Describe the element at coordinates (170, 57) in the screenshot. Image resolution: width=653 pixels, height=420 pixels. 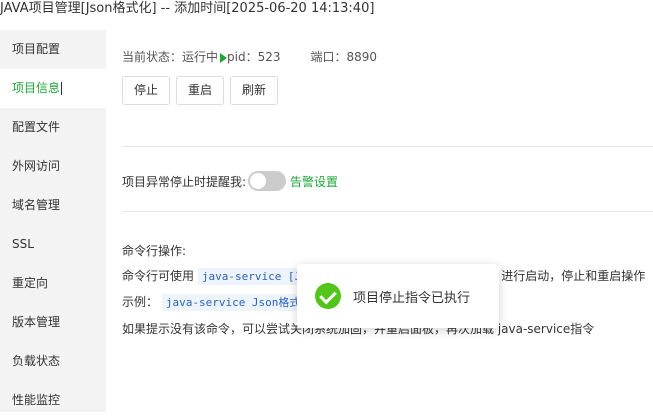
I see `status-state: 当前状态：运行中` at that location.